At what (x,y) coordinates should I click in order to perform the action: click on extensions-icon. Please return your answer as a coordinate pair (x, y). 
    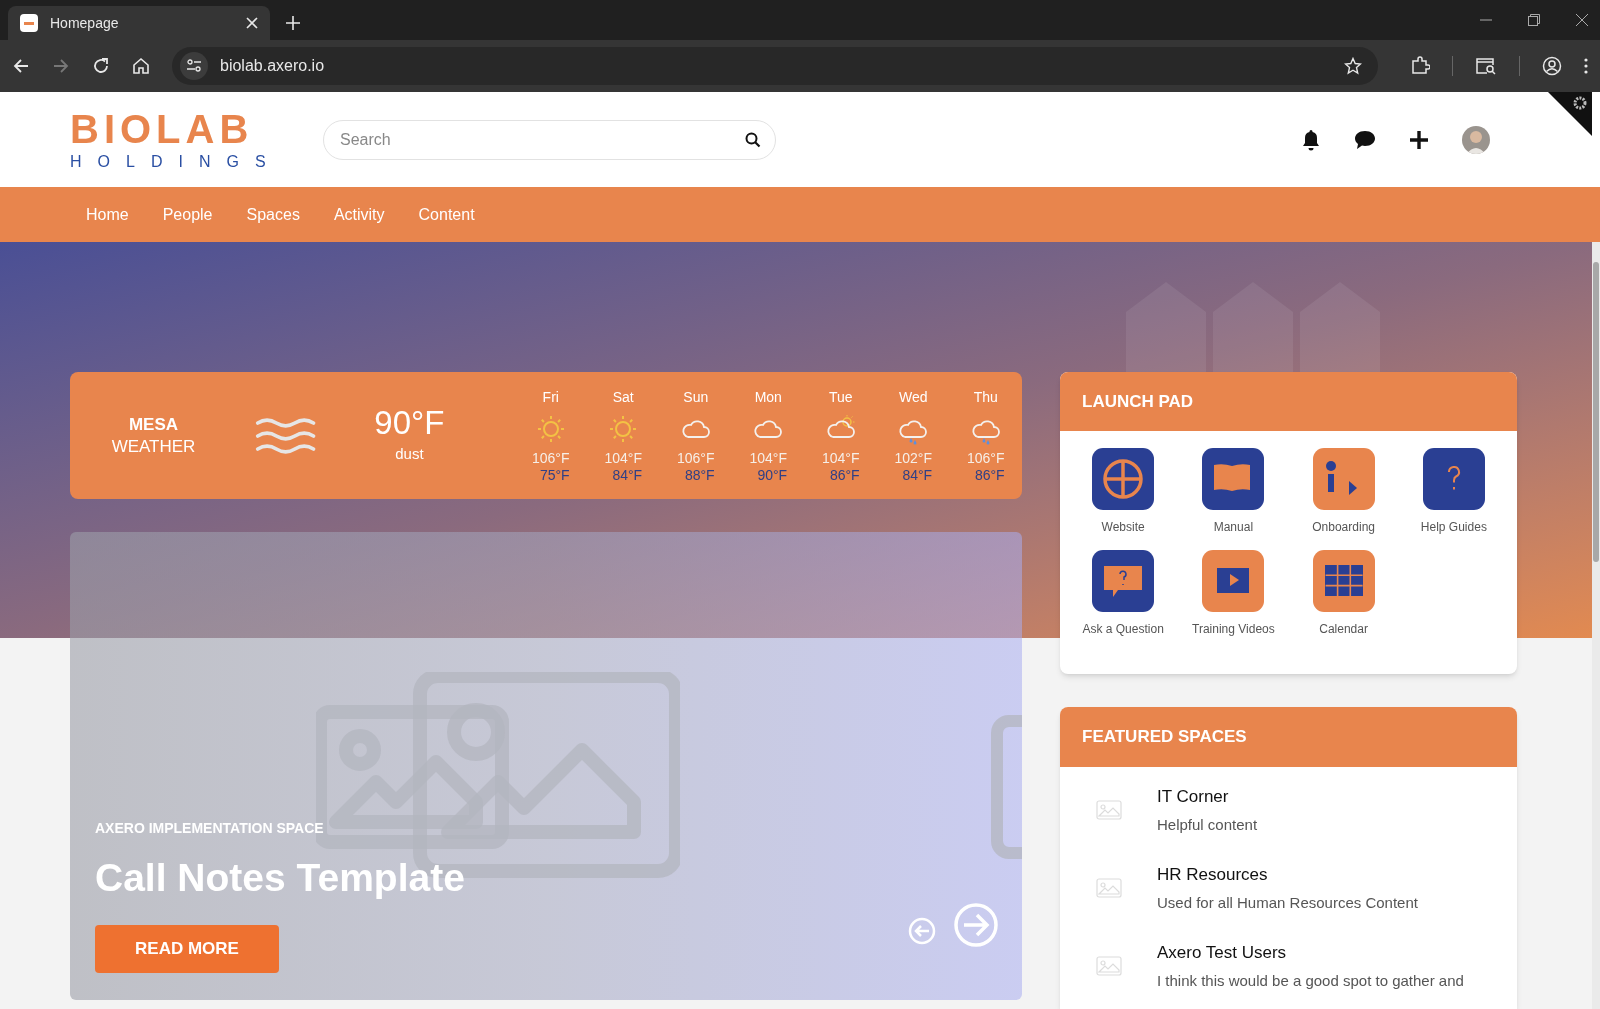
    Looking at the image, I should click on (1420, 66).